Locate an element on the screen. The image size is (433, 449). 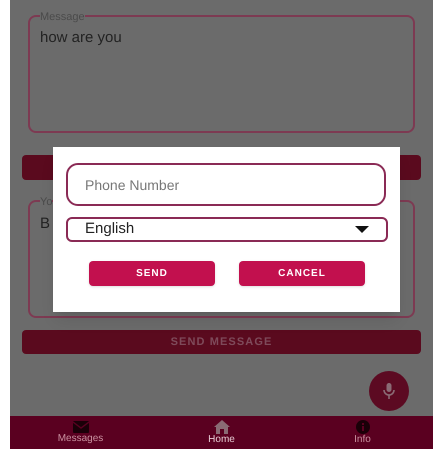
field-value: how are you is located at coordinates (81, 38).